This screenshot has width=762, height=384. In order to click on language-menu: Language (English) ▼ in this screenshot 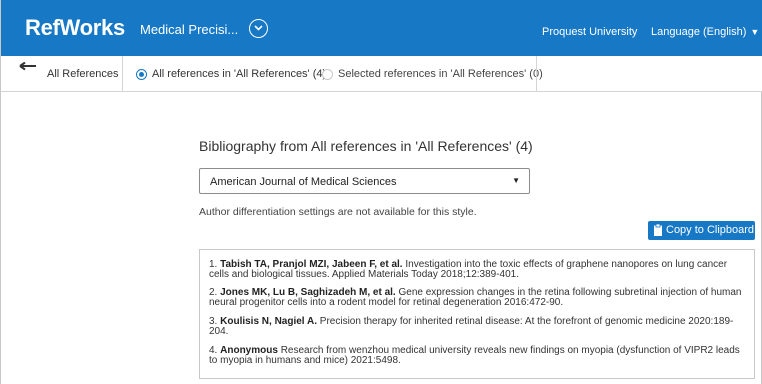, I will do `click(705, 32)`.